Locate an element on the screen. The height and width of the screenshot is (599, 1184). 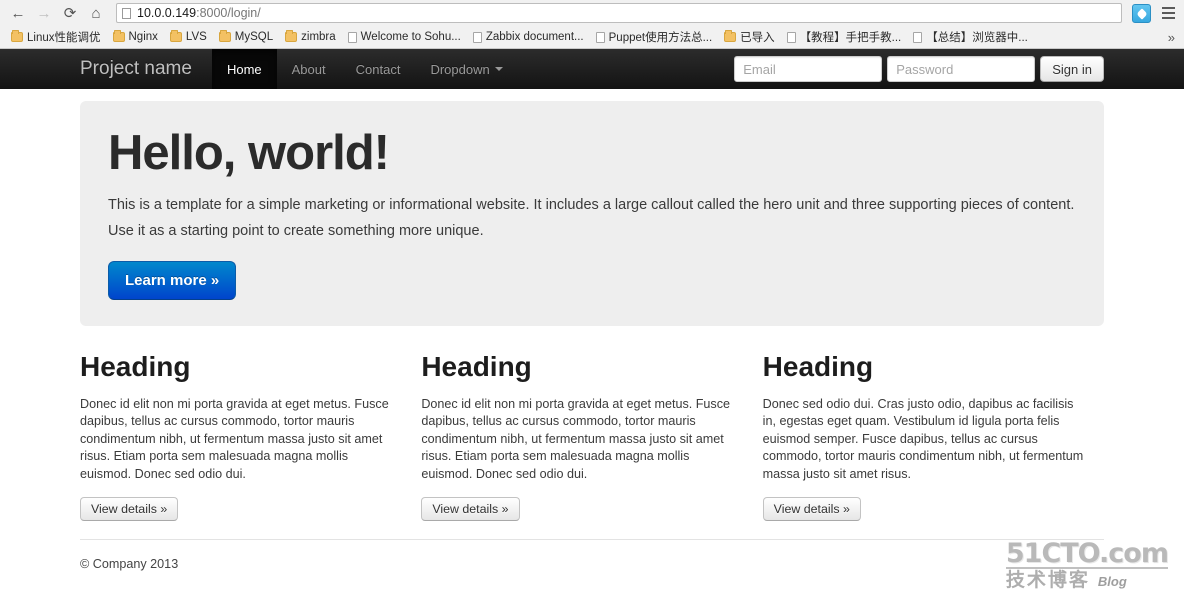
page-title: Hello, world! is located at coordinates (249, 153).